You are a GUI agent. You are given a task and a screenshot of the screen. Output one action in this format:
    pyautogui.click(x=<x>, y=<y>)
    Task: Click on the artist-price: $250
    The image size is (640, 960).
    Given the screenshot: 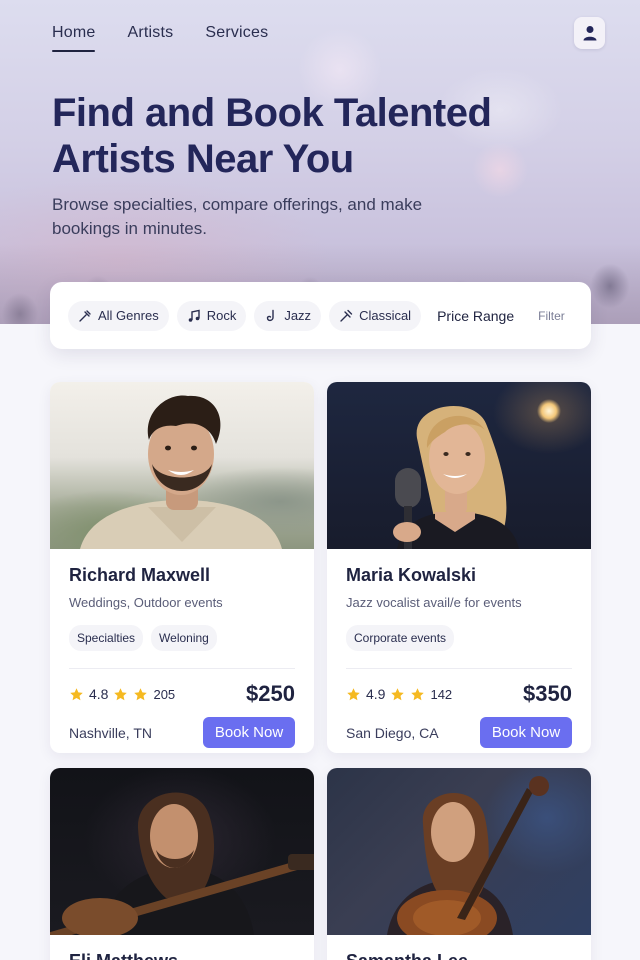 What is the action you would take?
    pyautogui.click(x=270, y=693)
    